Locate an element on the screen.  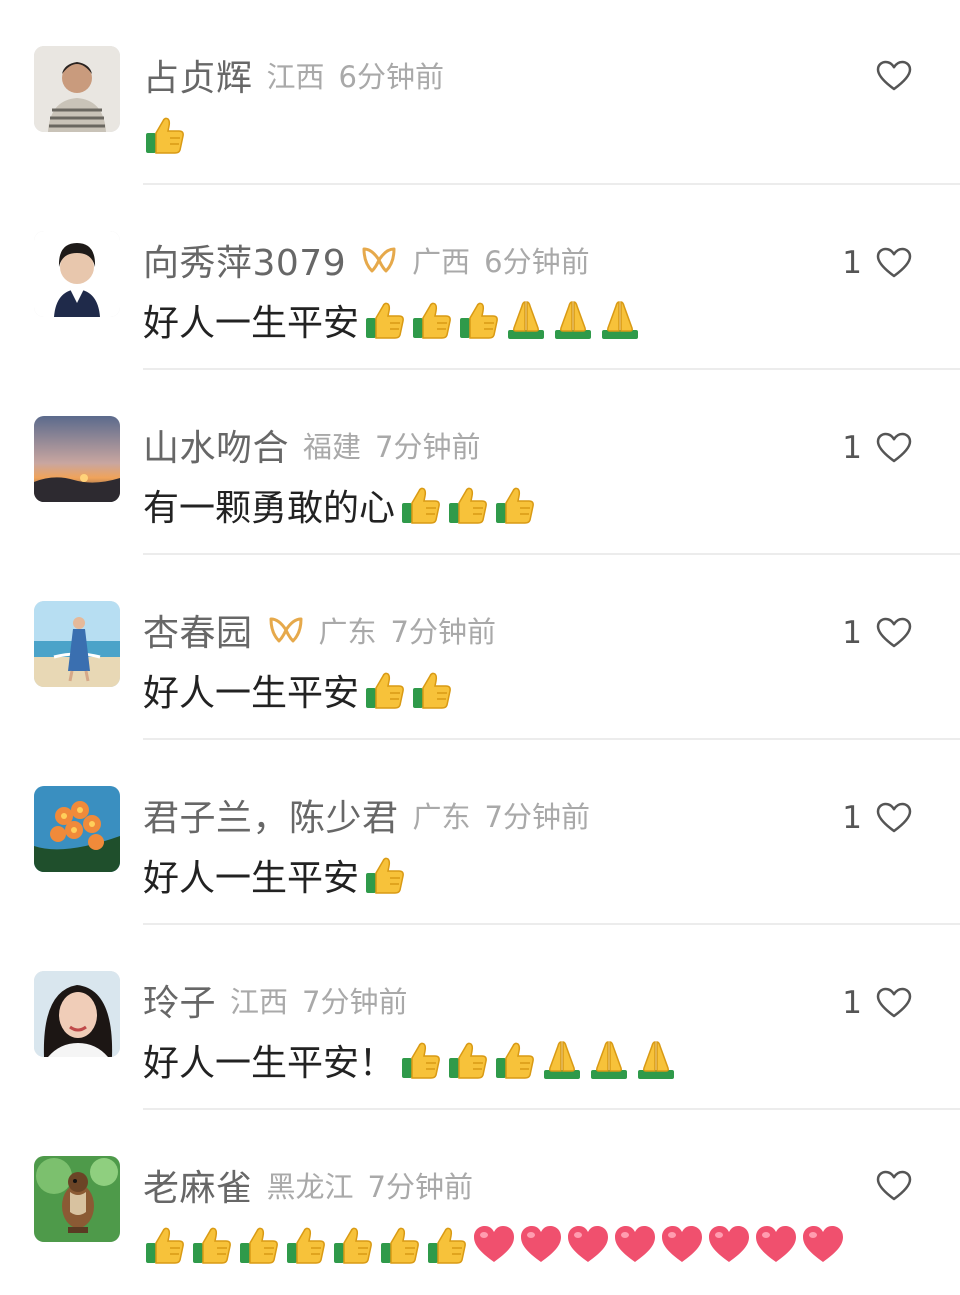
comment-item: 老麻雀 黑龙江 7分钟前 is located at coordinates (480, 1202).